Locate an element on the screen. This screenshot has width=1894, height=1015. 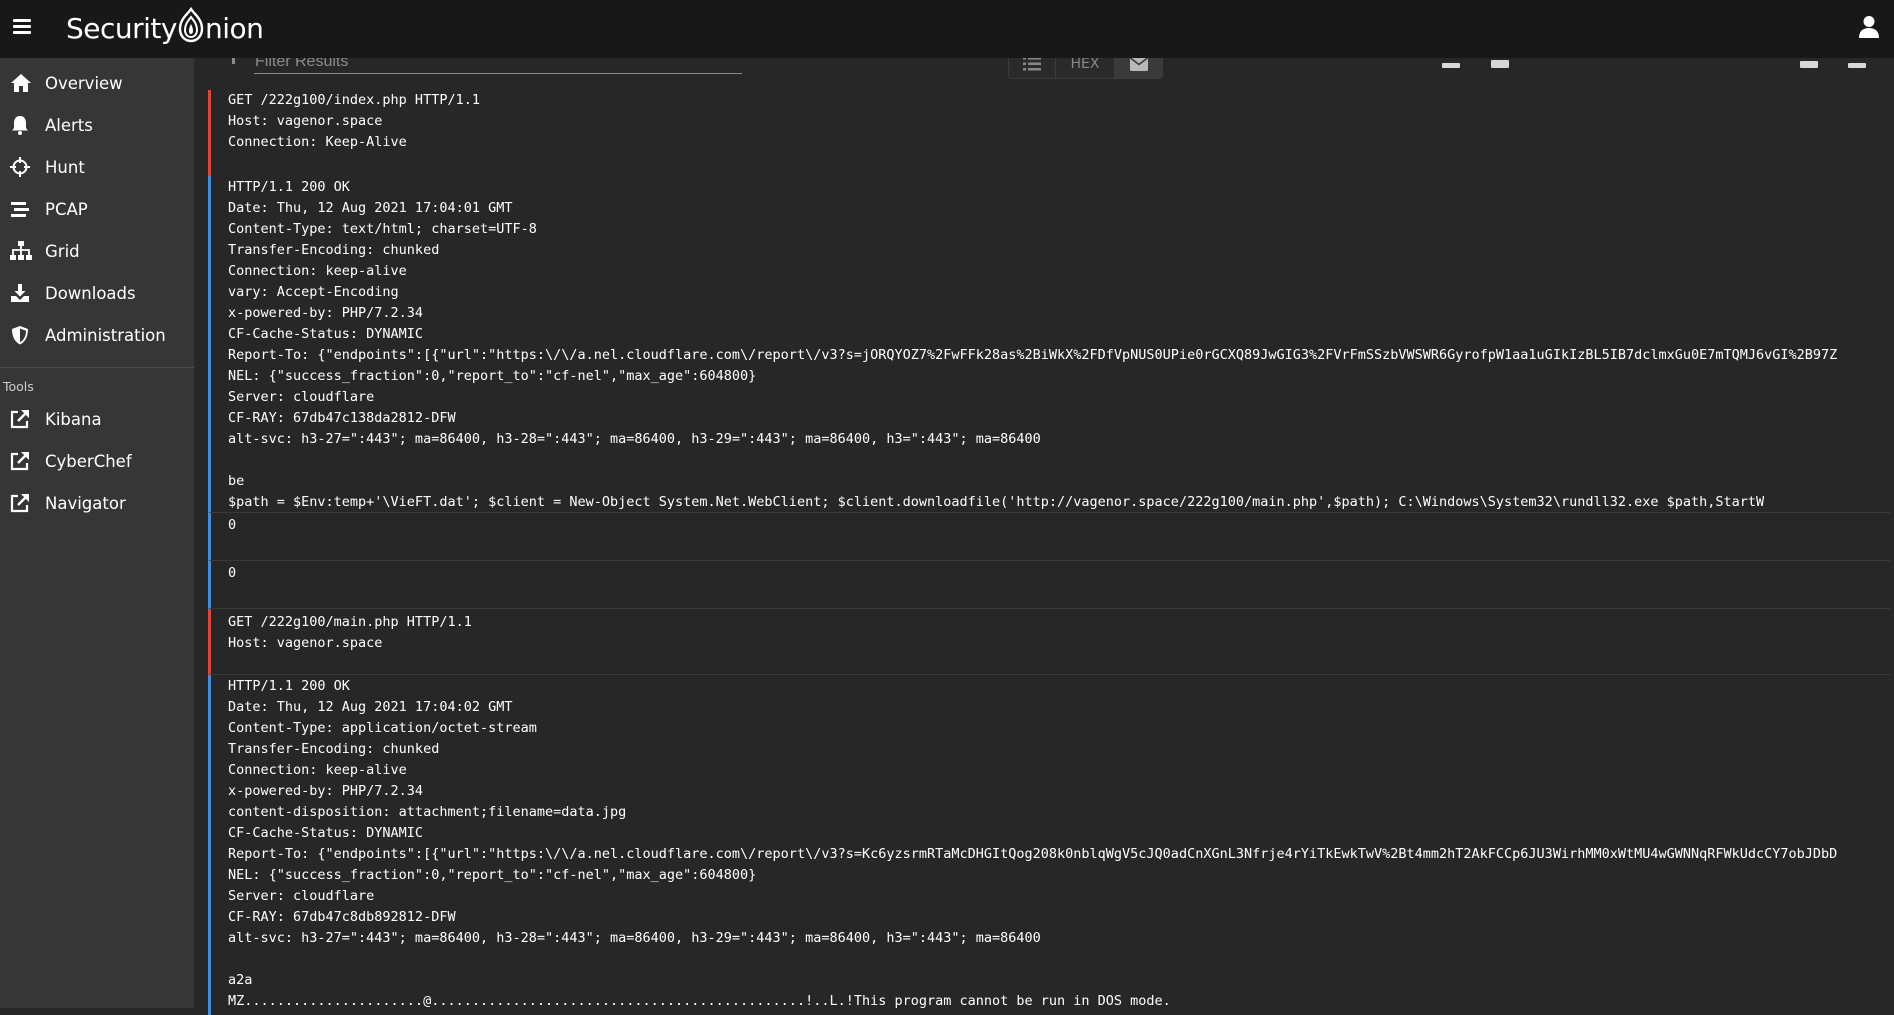
sidebar-item-label: Grid is located at coordinates (62, 251).